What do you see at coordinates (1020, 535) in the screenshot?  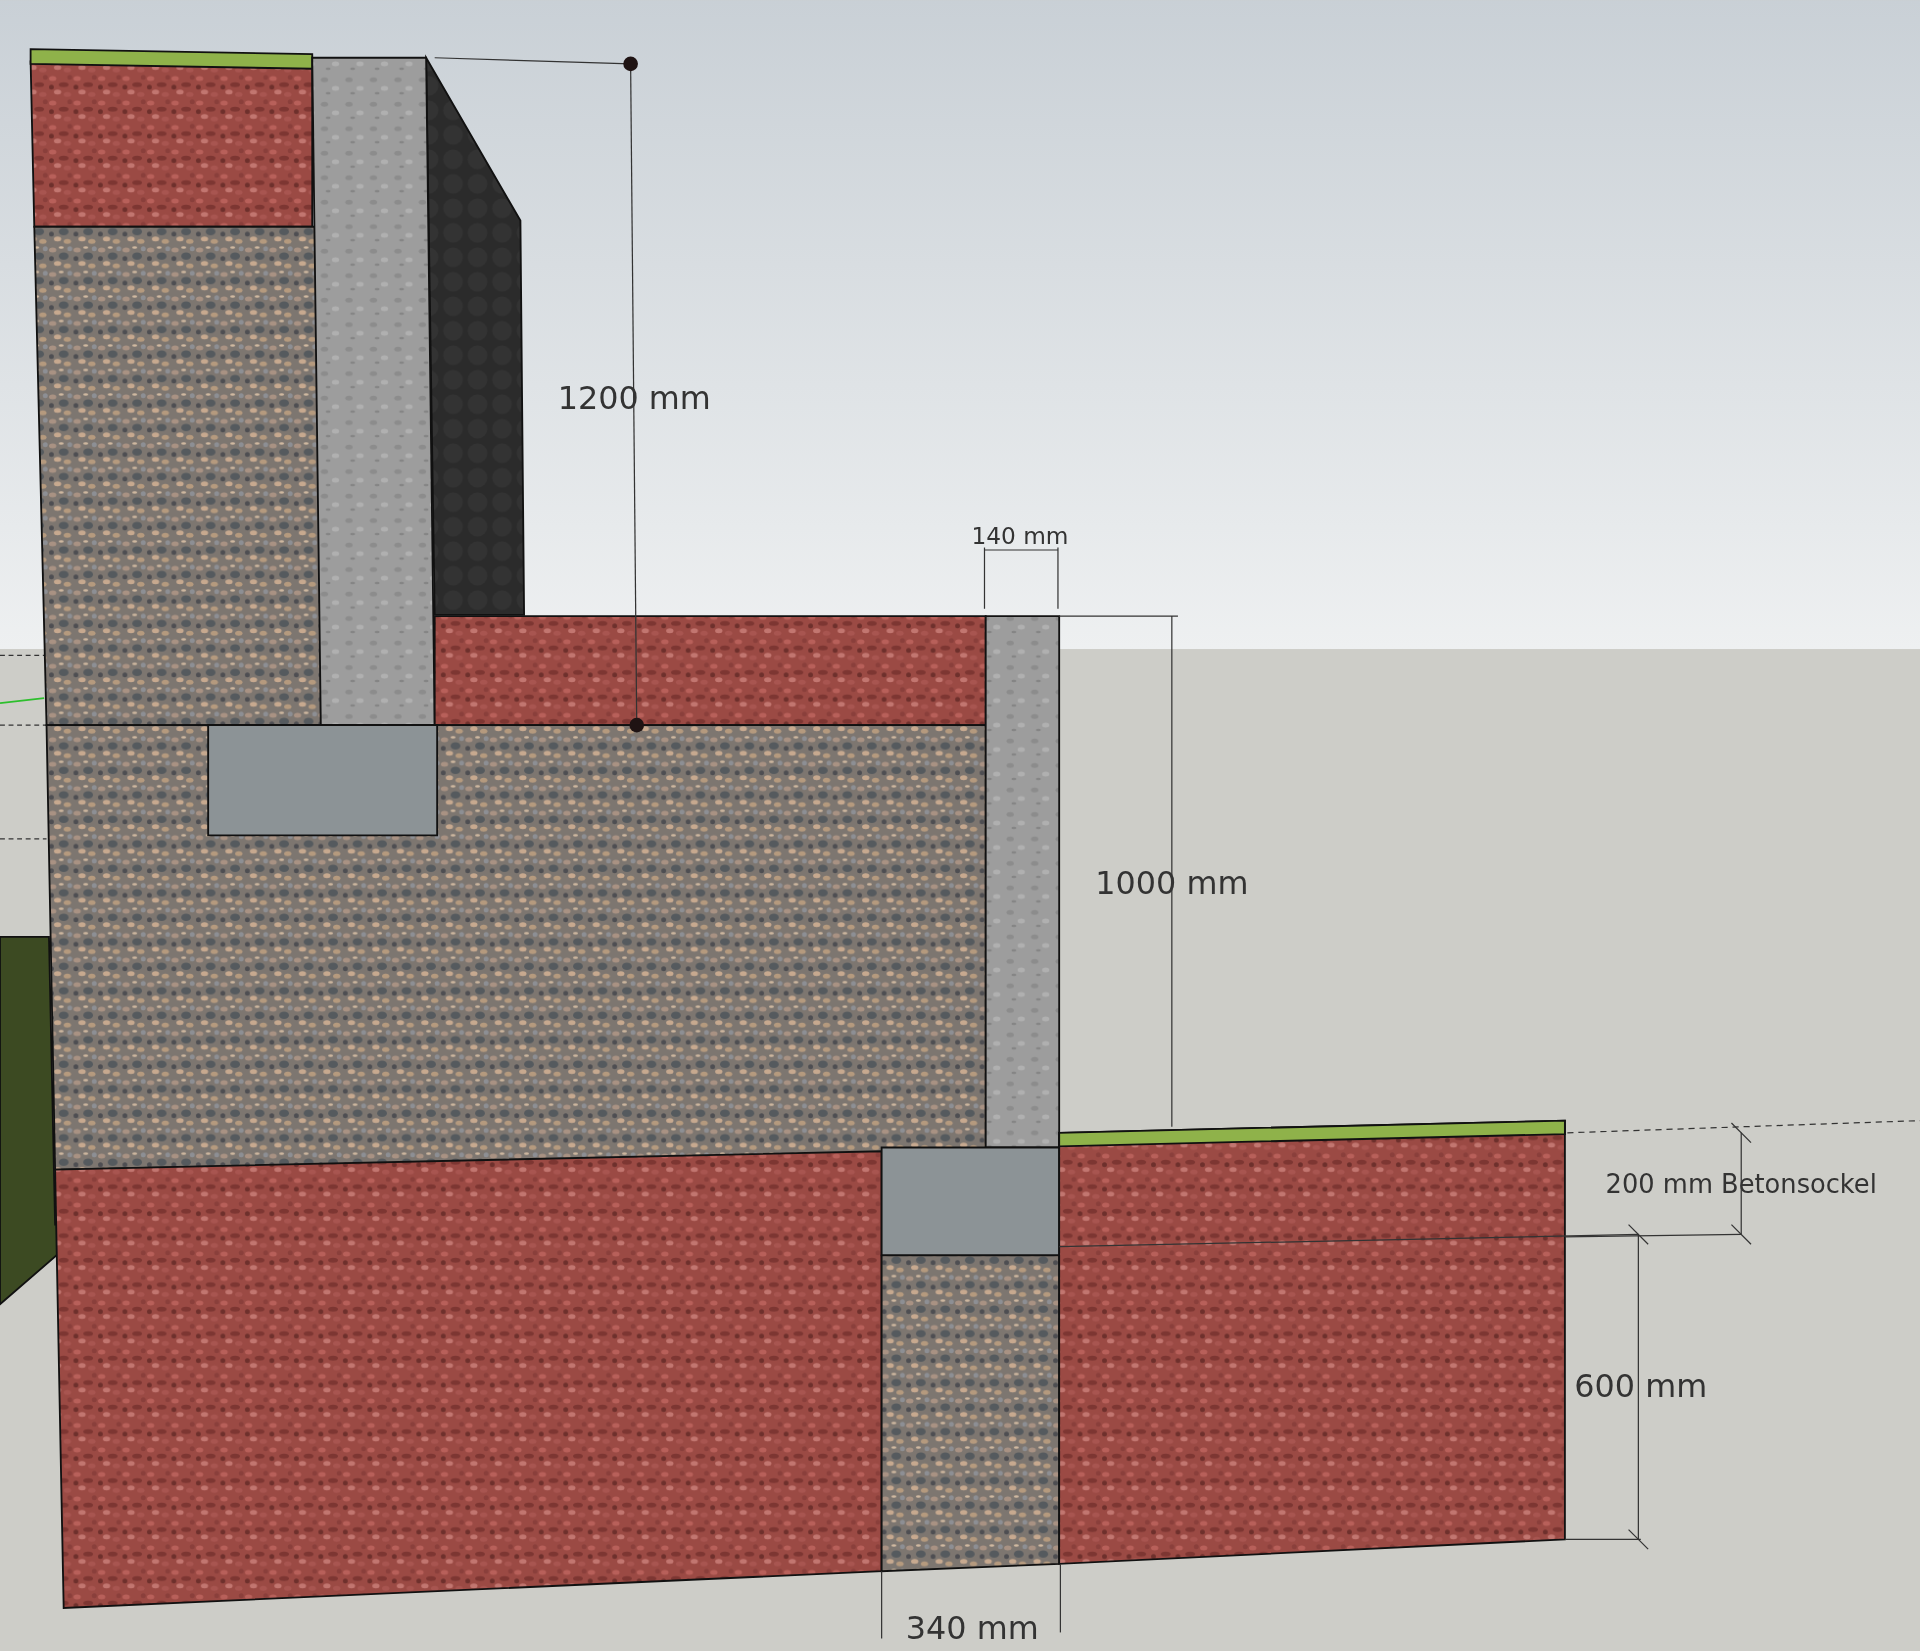 I see `dimension-label: 140 mm` at bounding box center [1020, 535].